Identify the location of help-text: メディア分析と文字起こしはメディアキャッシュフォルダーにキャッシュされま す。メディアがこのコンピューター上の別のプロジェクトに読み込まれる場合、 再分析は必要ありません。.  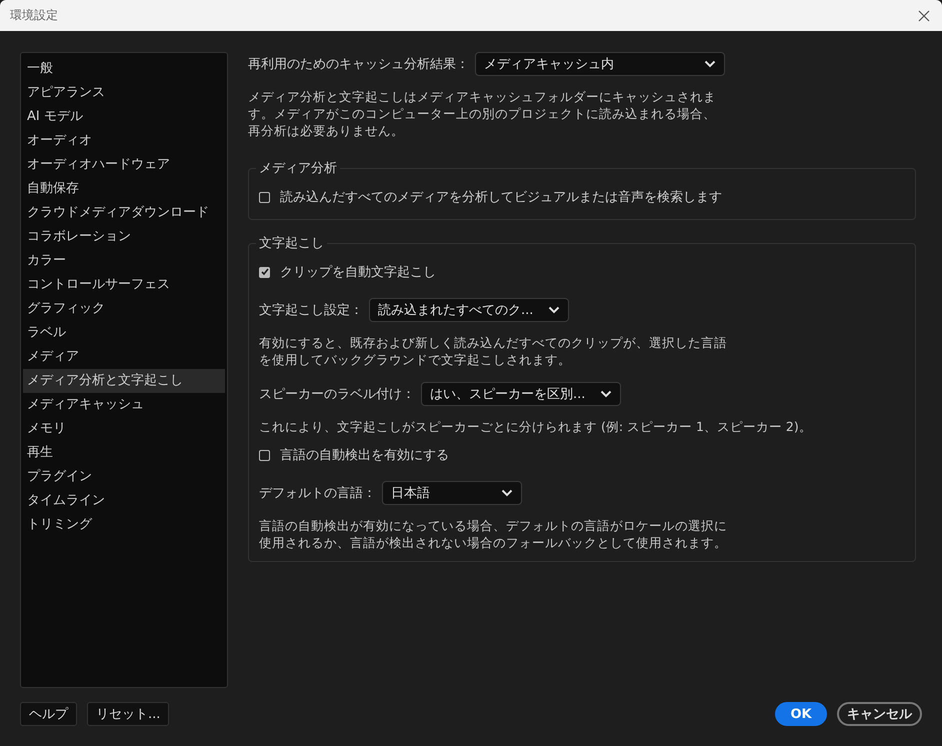
(482, 113).